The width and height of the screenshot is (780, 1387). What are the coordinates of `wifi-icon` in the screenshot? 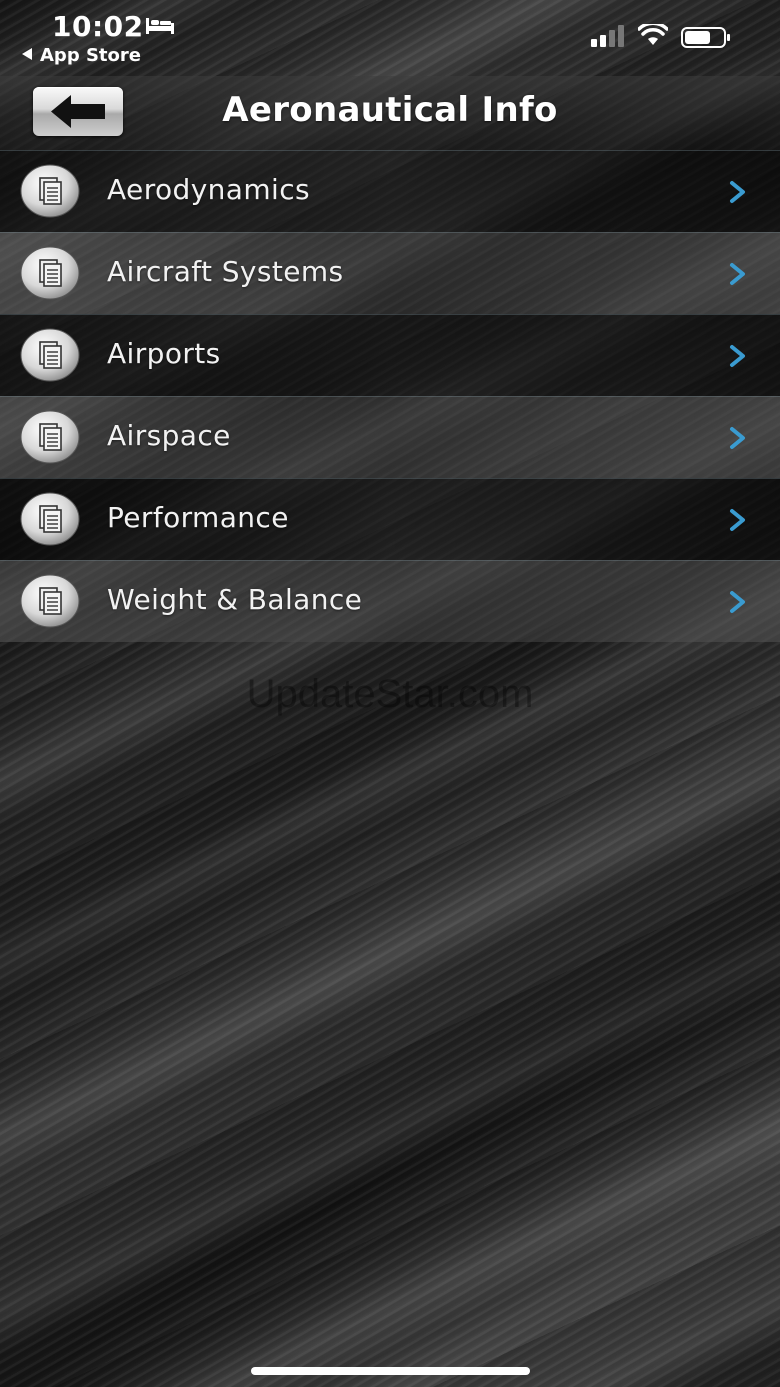 It's located at (653, 34).